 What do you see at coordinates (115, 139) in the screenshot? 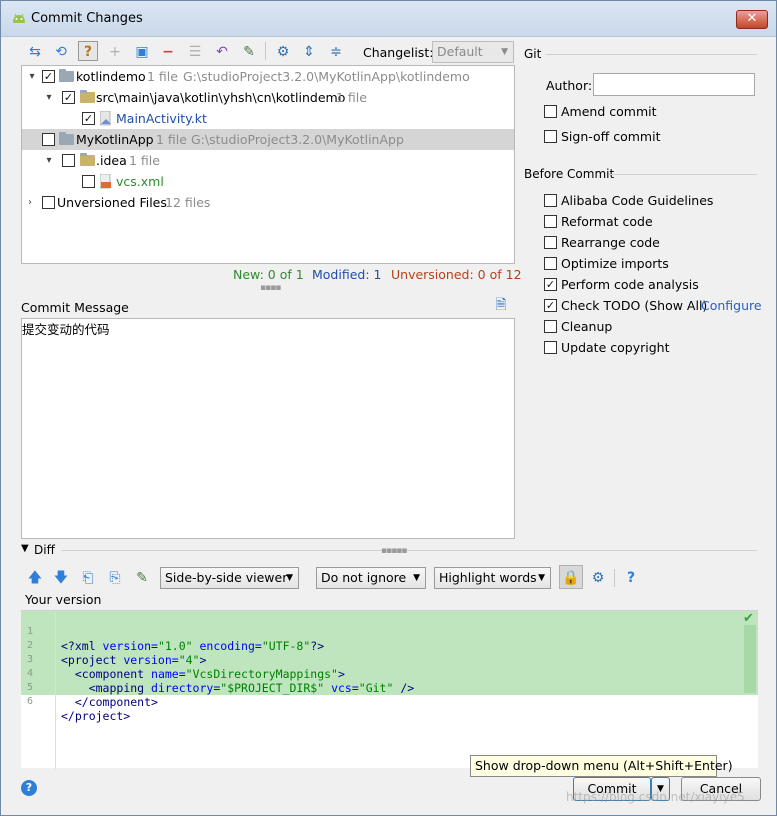
I see `tree-item-label: MyKotlinApp` at bounding box center [115, 139].